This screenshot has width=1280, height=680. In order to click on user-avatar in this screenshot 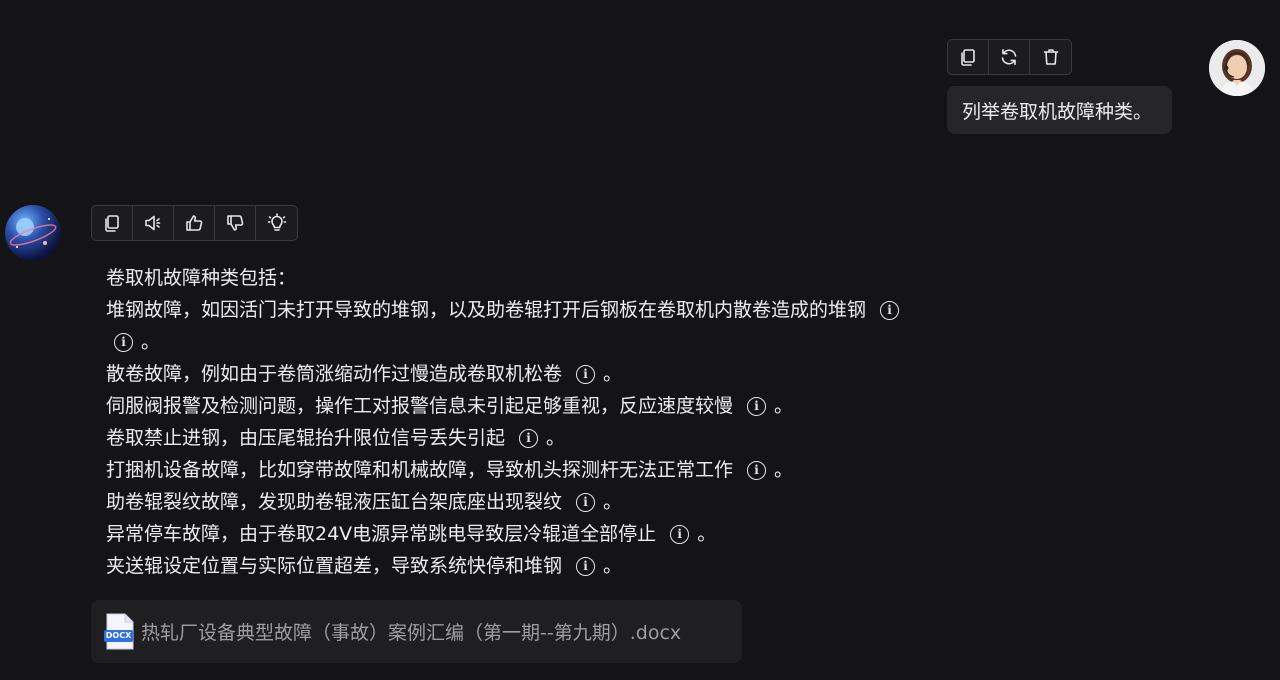, I will do `click(1237, 68)`.